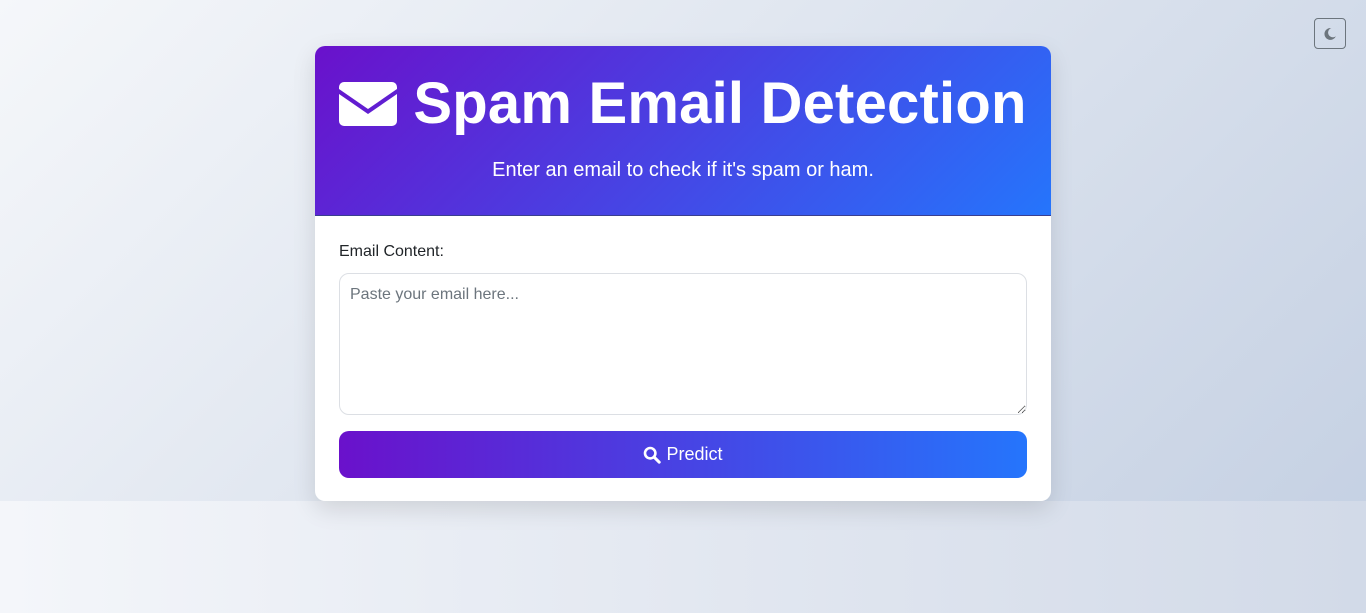  I want to click on moon-icon, so click(1330, 34).